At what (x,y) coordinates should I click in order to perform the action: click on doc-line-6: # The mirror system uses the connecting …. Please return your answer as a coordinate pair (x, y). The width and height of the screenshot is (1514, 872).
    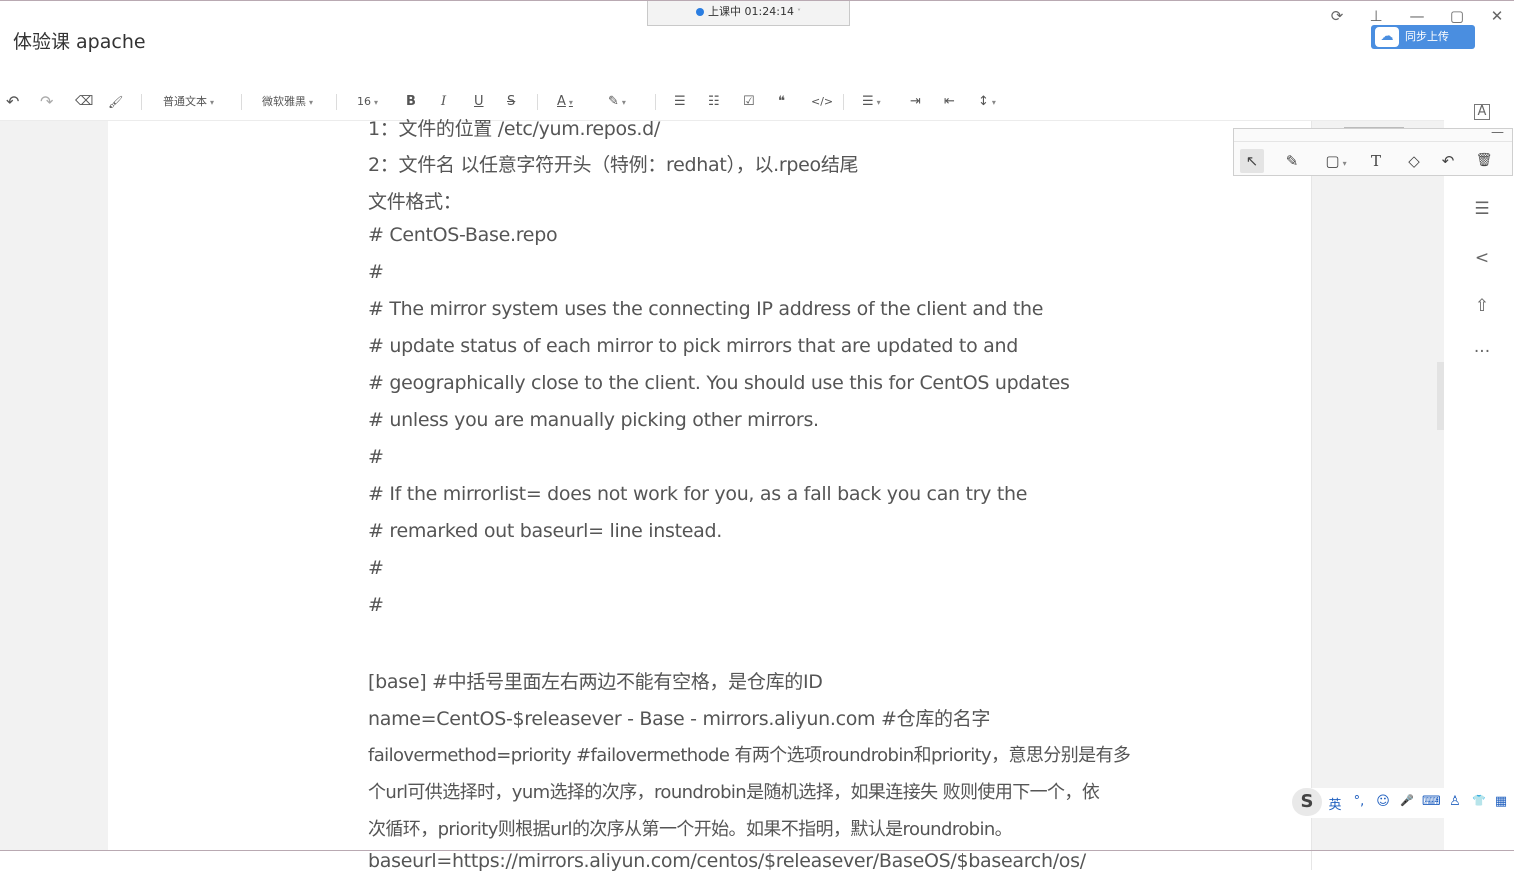
    Looking at the image, I should click on (706, 309).